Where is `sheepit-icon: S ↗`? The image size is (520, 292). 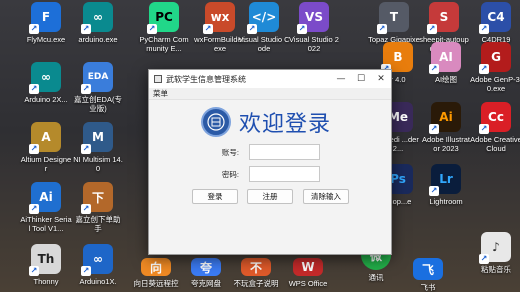
sheepit-icon: S ↗ is located at coordinates (443, 18).